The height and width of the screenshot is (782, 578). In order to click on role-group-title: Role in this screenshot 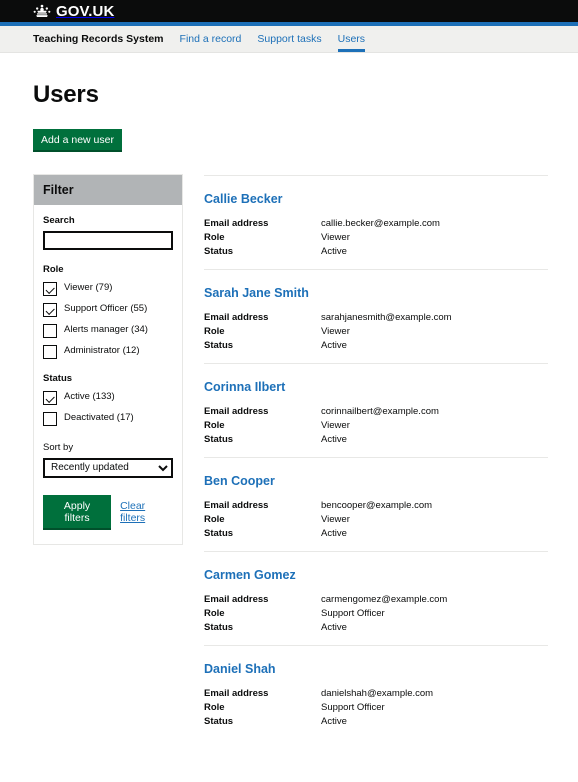, I will do `click(53, 270)`.